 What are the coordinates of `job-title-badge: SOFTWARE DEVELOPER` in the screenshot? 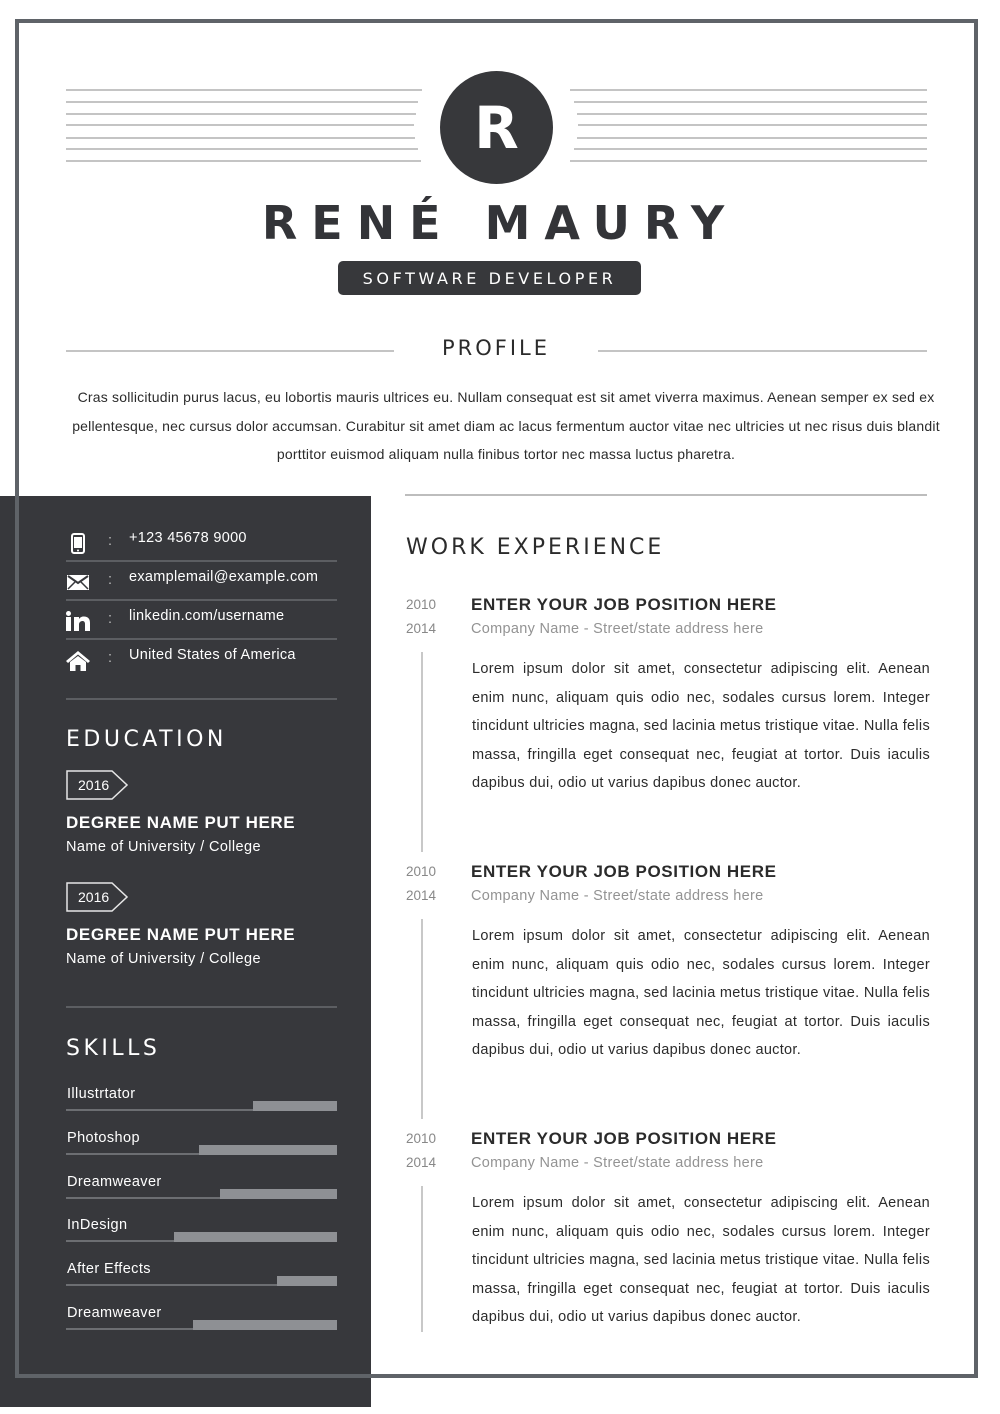 It's located at (489, 278).